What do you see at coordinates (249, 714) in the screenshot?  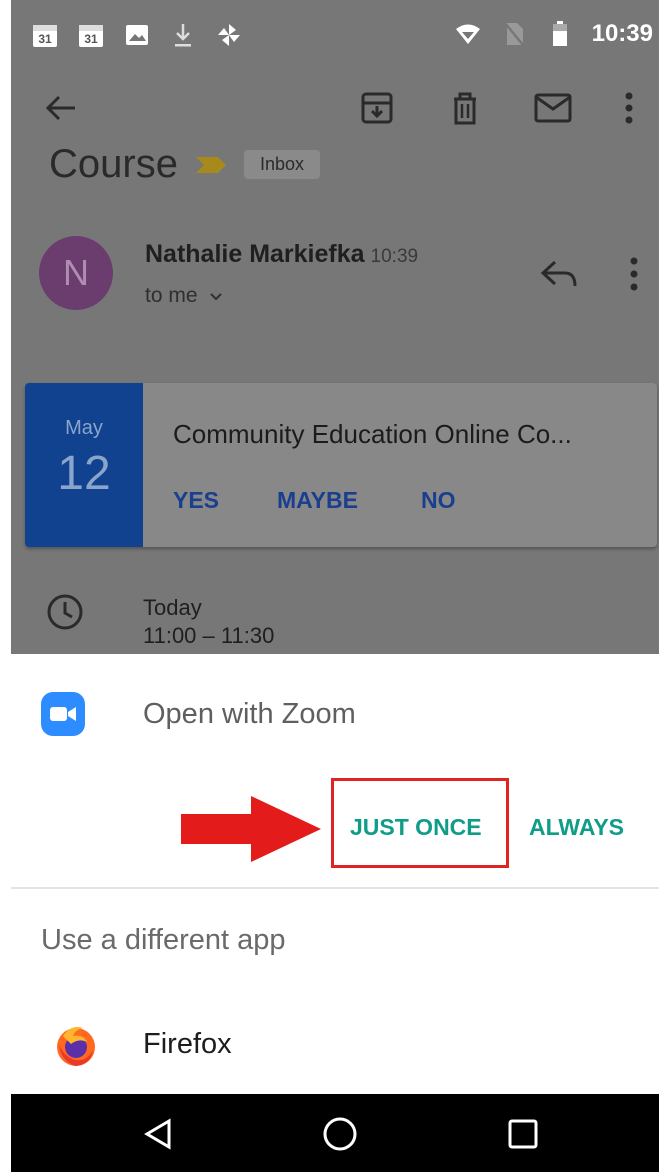 I see `open-with-zoom-label: Open with Zoom` at bounding box center [249, 714].